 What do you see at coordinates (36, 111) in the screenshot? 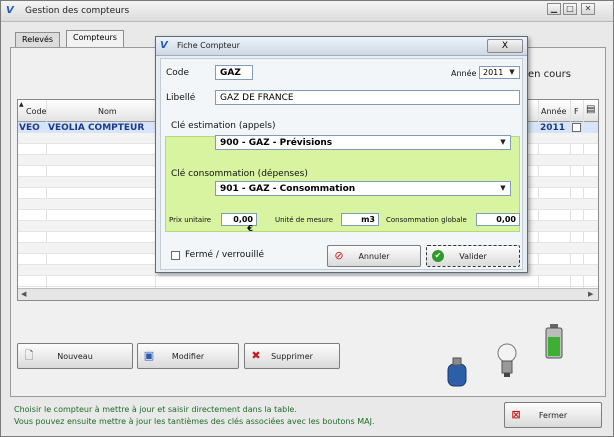
I see `column-header-code: Code` at bounding box center [36, 111].